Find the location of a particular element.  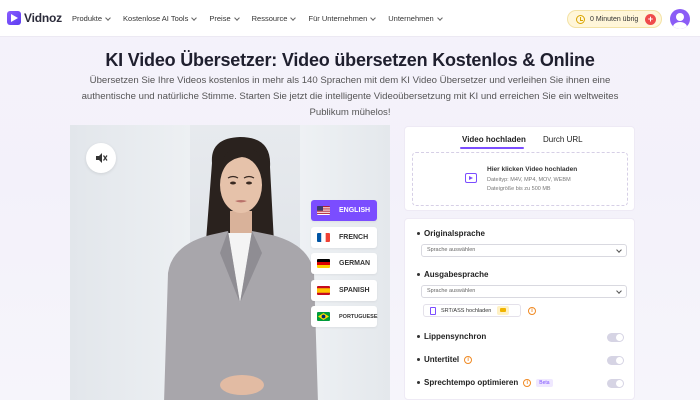

tab-video-upload: Video hochladen is located at coordinates (494, 139).